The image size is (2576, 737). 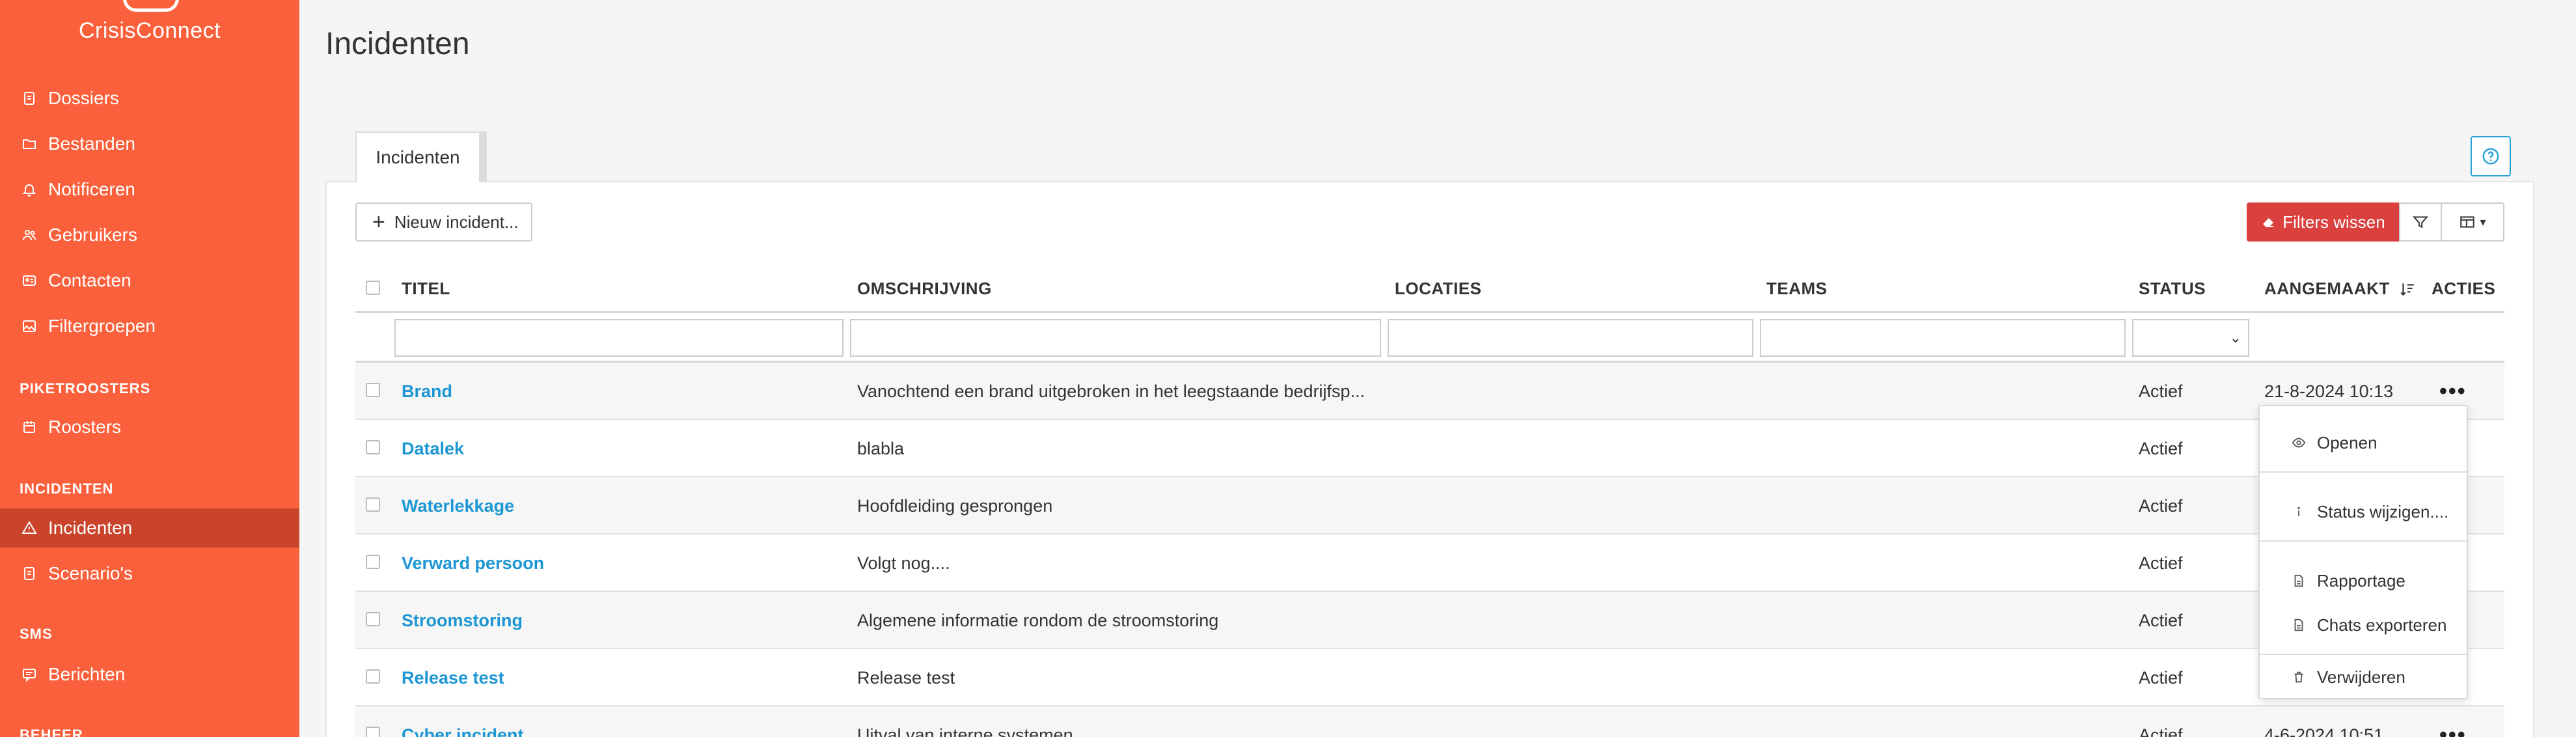 I want to click on column-header-teams: TEAMS, so click(x=1797, y=289).